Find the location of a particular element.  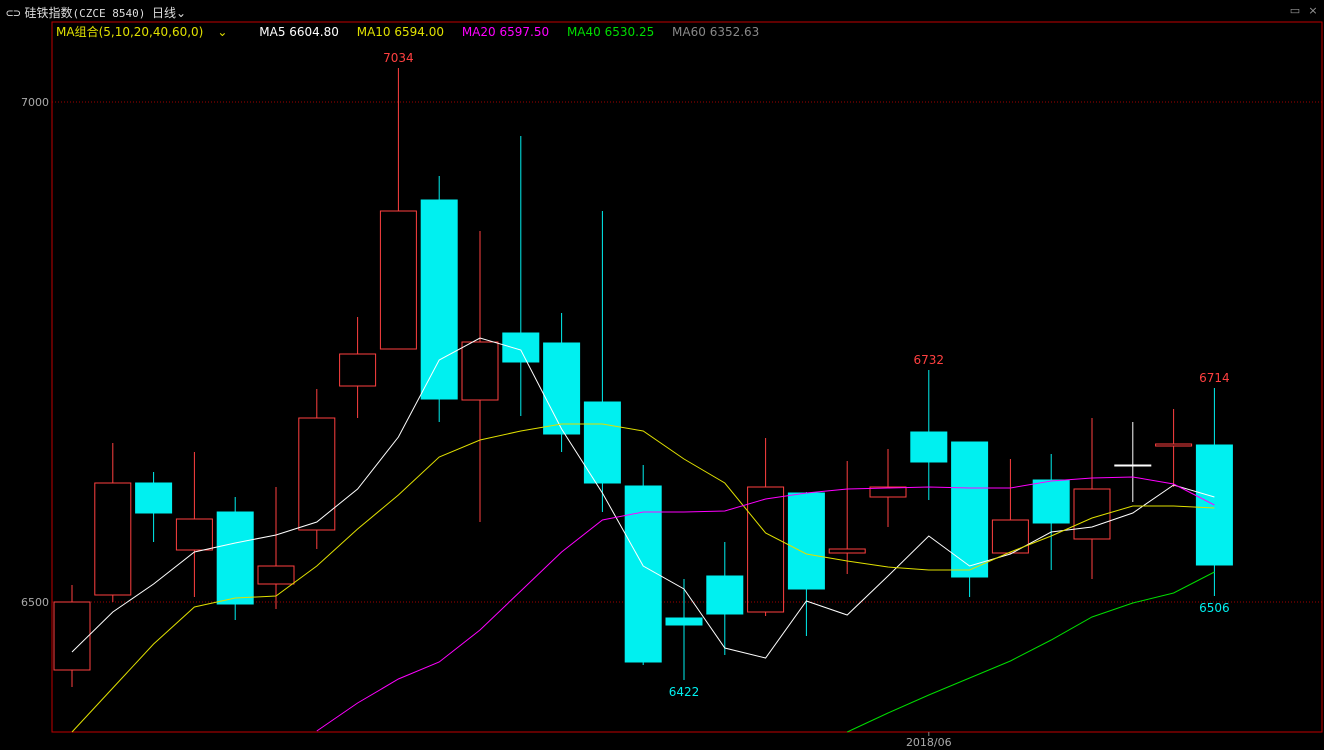

price-annotation: 6506 is located at coordinates (1214, 608).